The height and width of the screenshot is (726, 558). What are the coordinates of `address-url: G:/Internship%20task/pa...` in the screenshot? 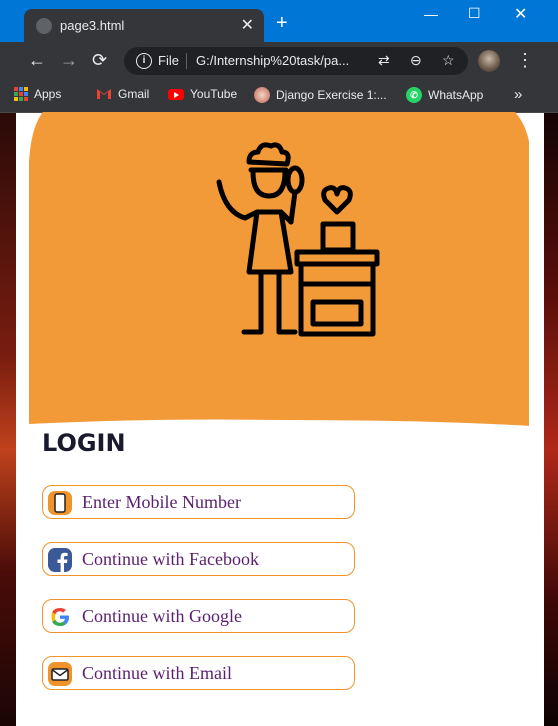 It's located at (272, 60).